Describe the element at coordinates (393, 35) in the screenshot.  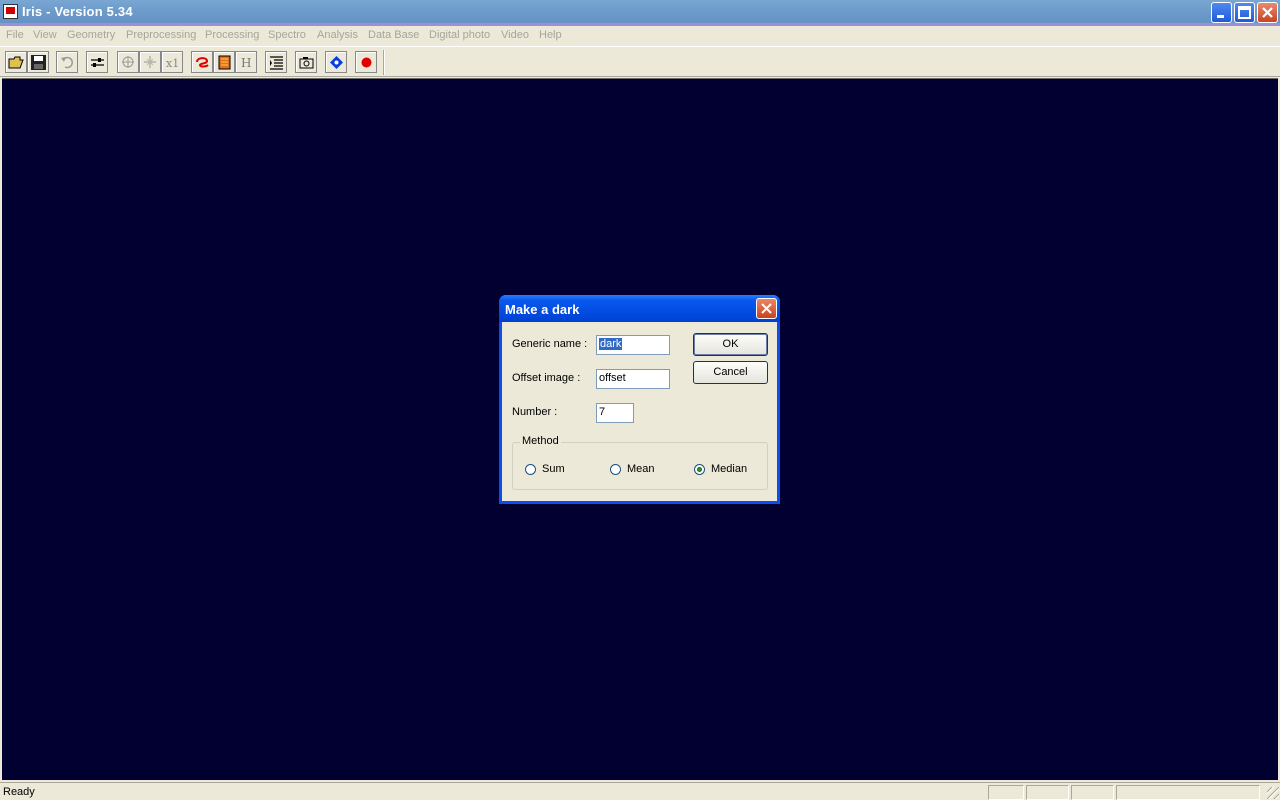
I see `menu-database: Data Base` at that location.